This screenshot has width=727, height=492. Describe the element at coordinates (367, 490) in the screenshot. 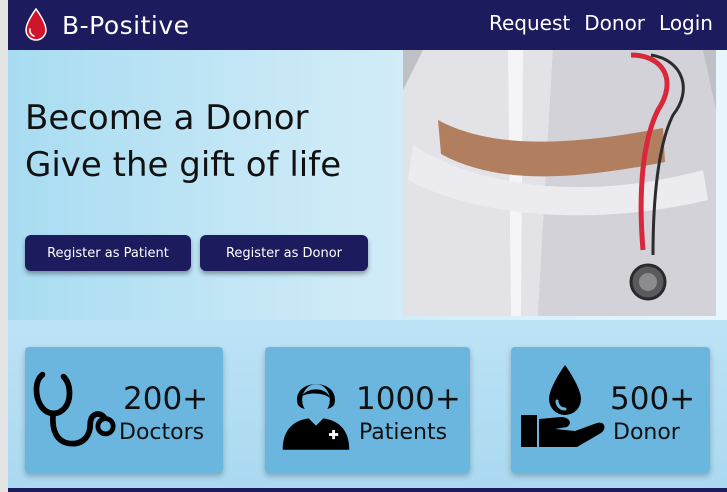

I see `footer-bar` at that location.